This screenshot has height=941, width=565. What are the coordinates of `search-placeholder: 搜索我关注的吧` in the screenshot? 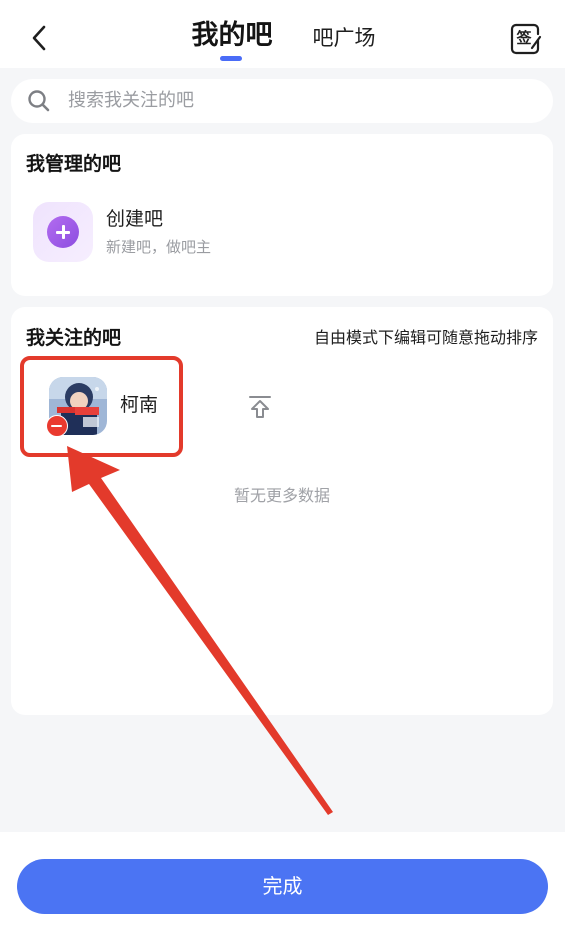 It's located at (131, 100).